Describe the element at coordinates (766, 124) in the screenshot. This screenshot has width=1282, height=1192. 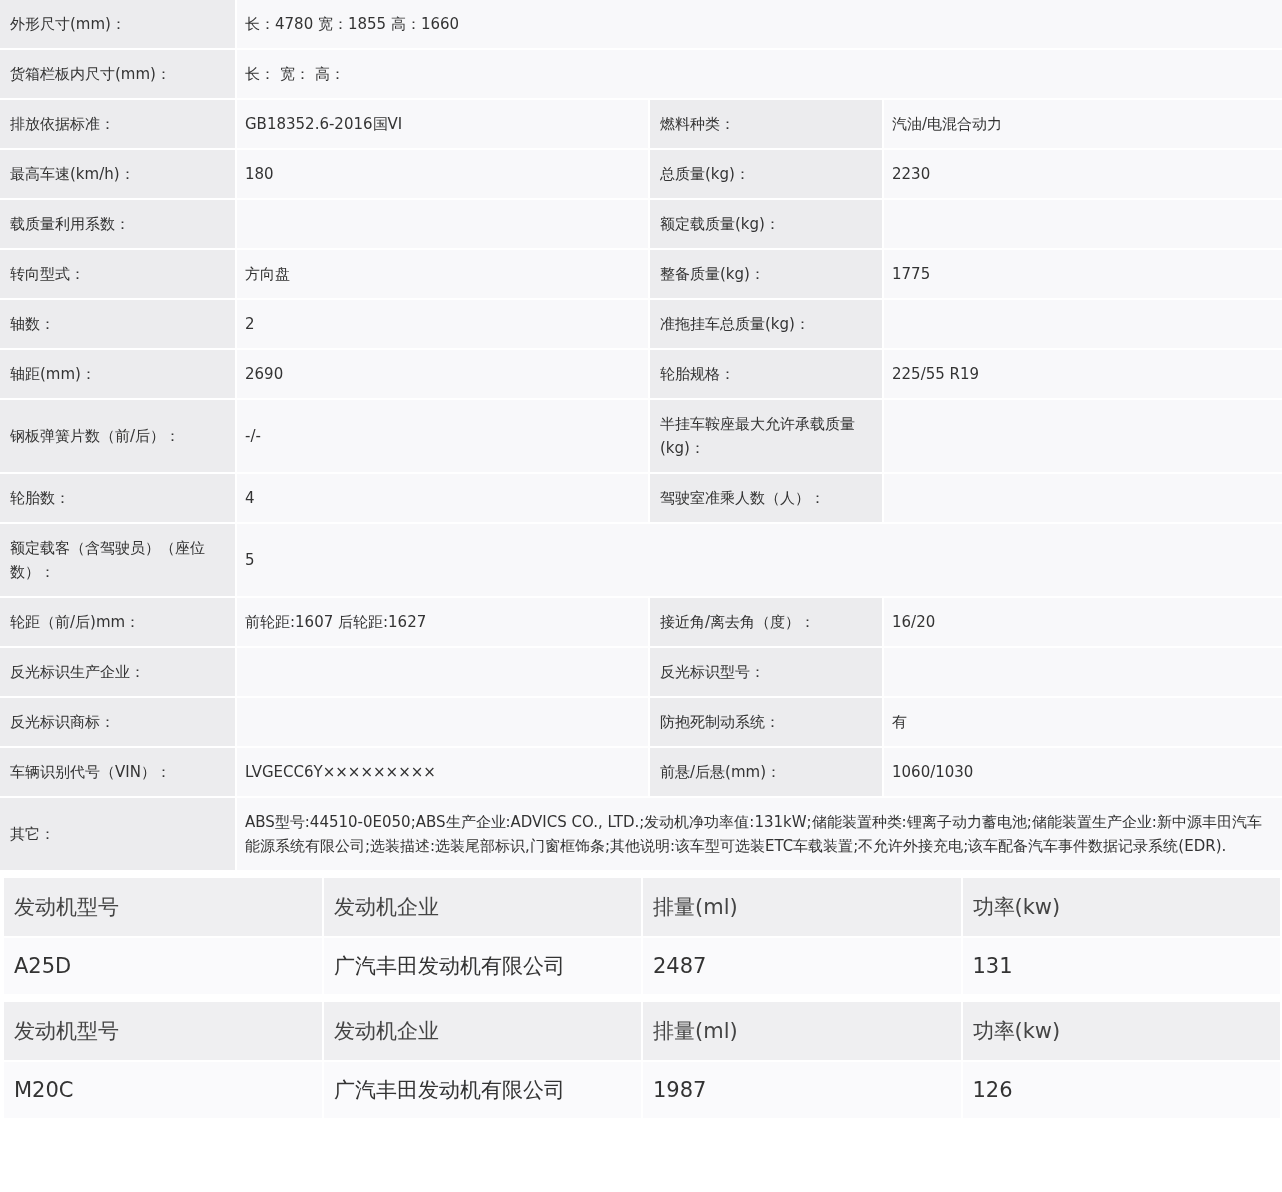
I see `spec-label: 燃料种类：` at that location.